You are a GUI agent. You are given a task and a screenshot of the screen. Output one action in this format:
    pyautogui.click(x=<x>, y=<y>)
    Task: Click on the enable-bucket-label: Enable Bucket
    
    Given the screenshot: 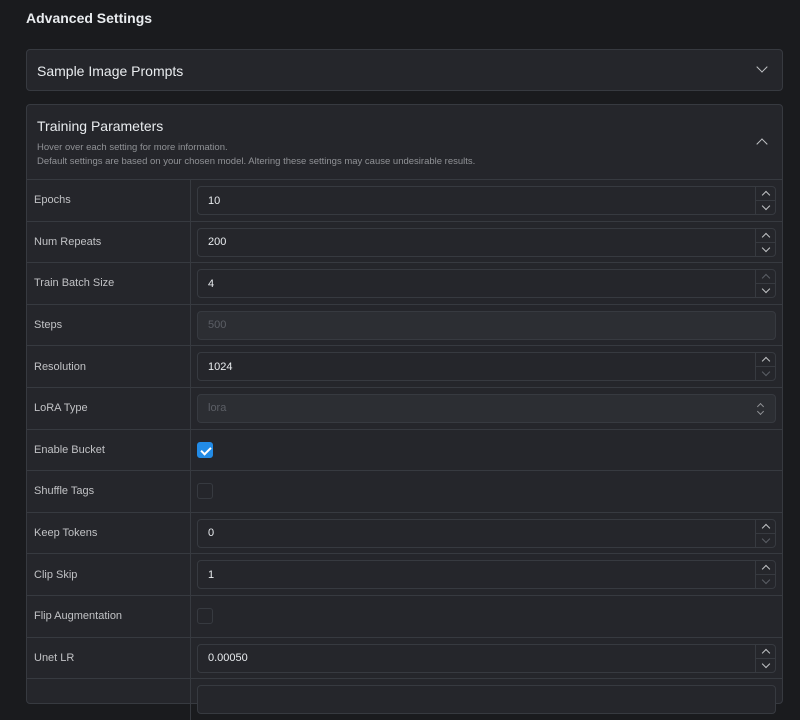 What is the action you would take?
    pyautogui.click(x=109, y=450)
    